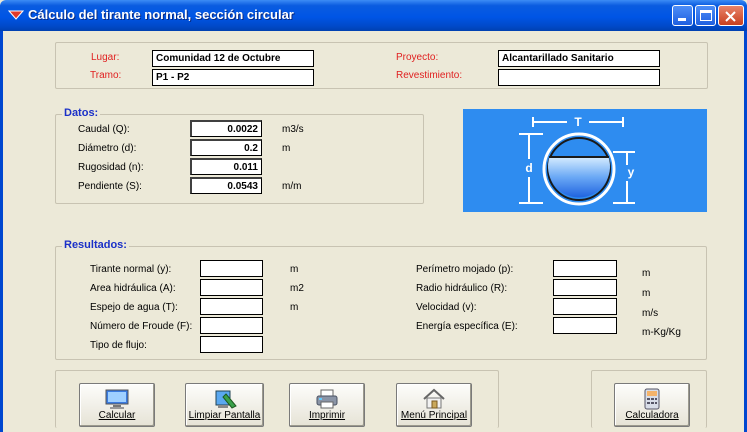  I want to click on minimize-button, so click(682, 15).